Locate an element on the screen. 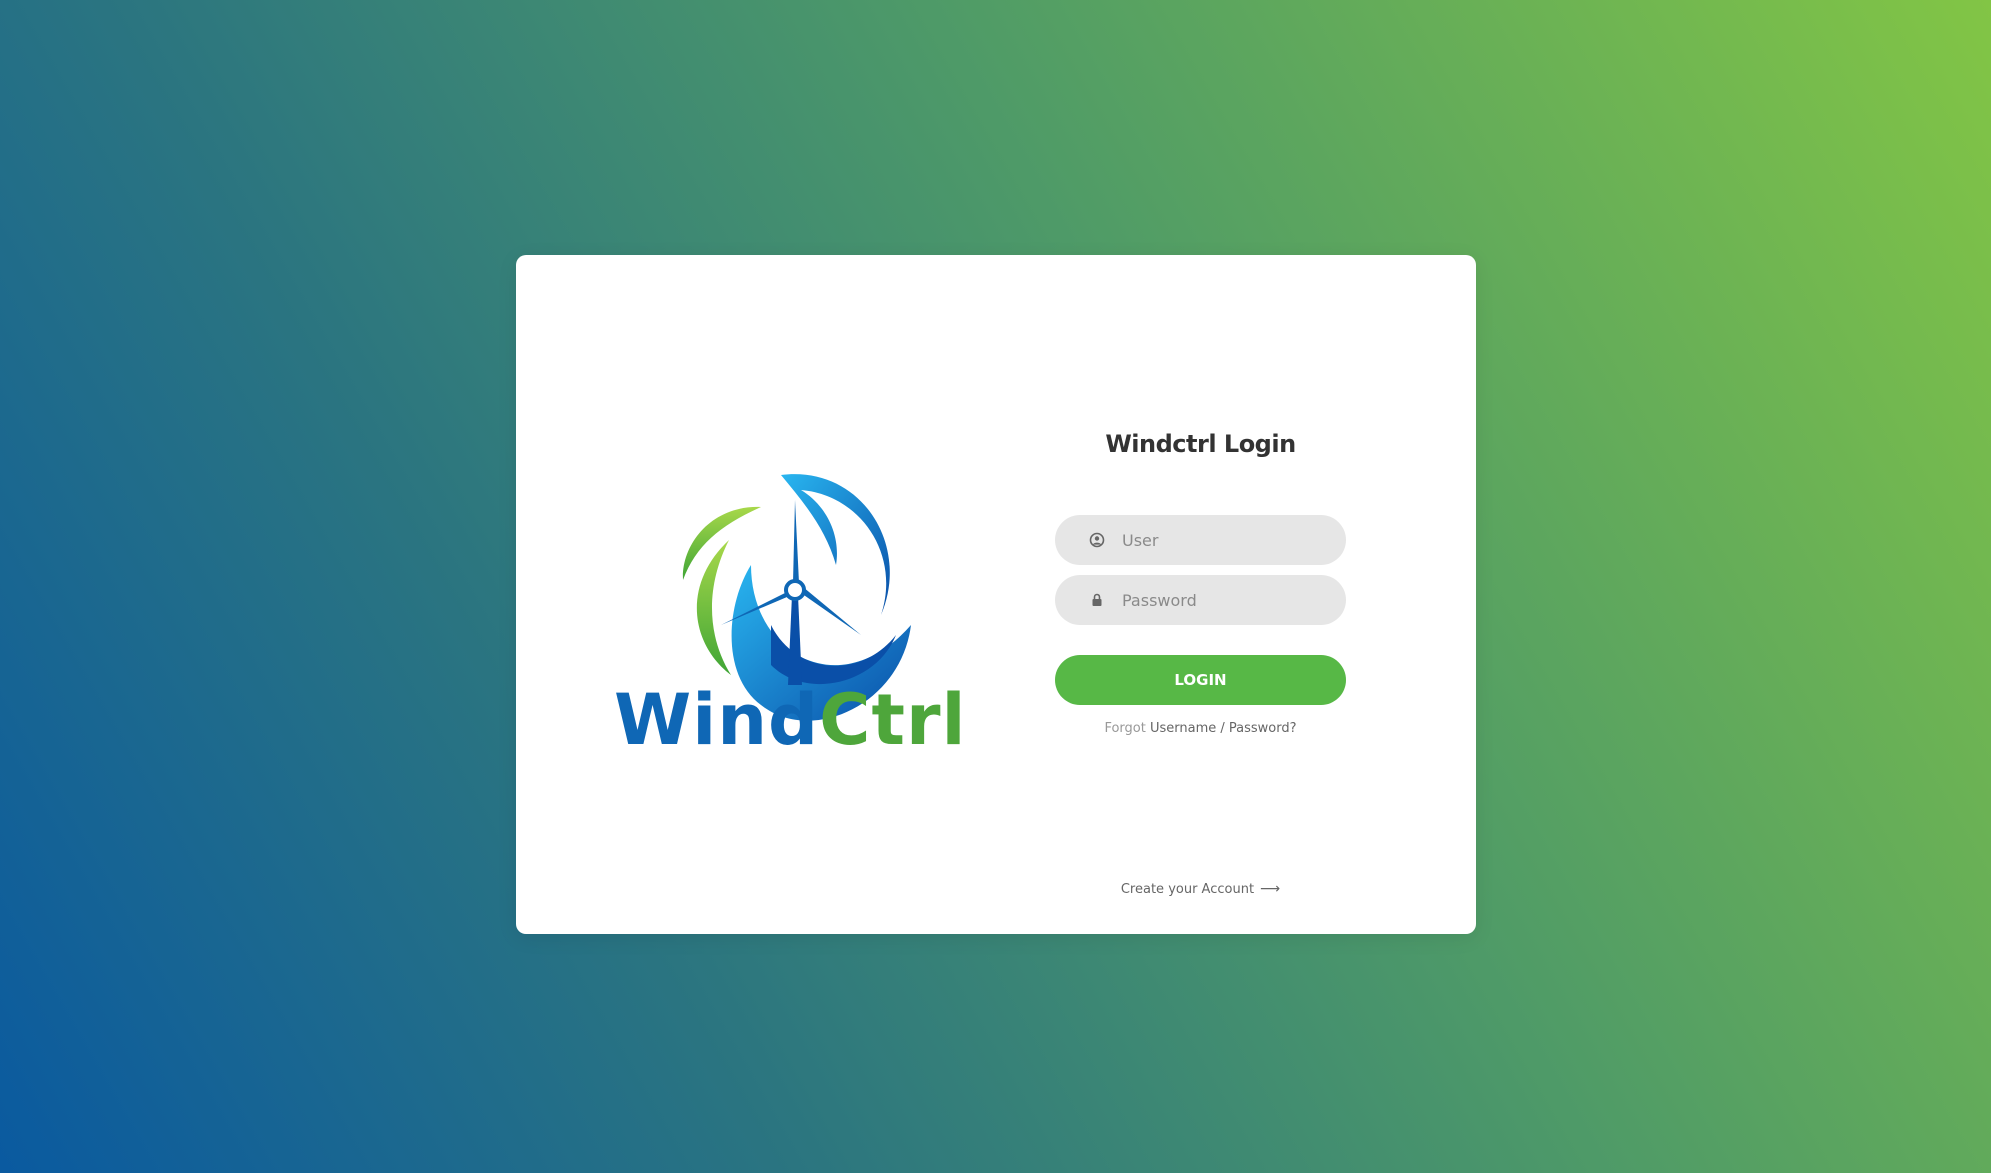  user-input is located at coordinates (1222, 540).